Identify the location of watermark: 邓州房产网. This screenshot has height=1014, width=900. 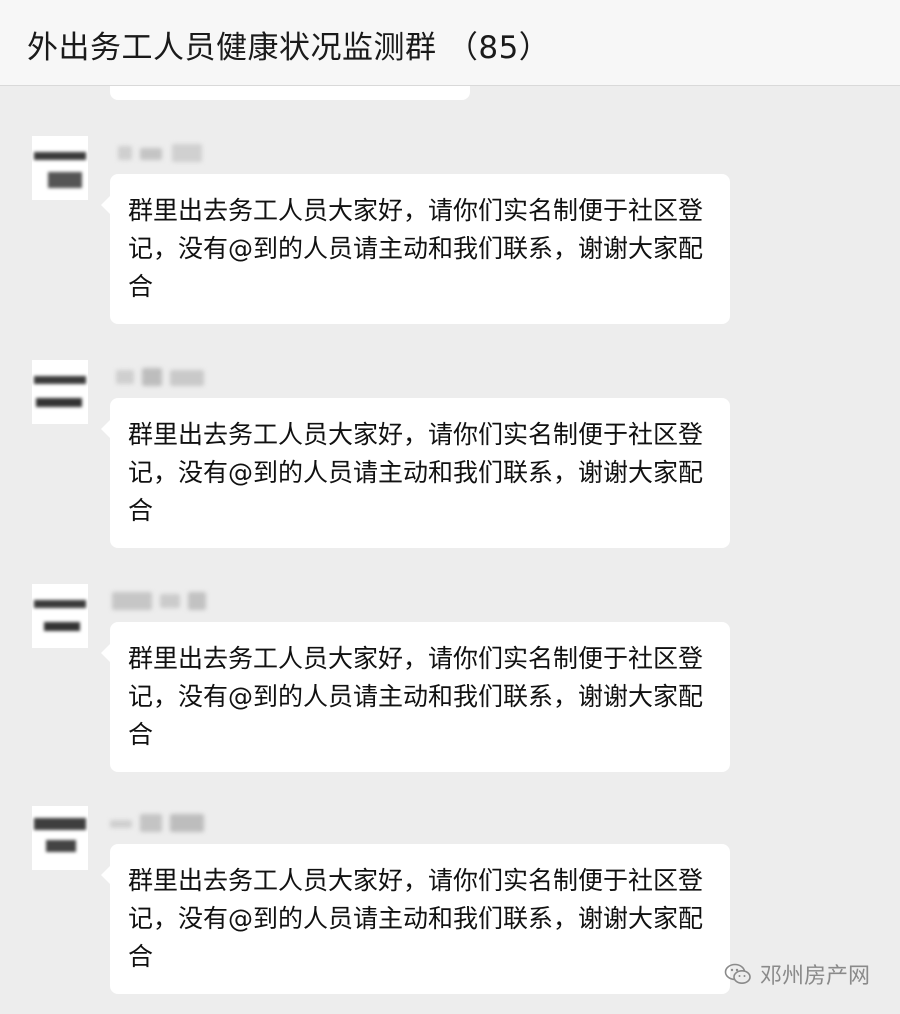
(797, 974).